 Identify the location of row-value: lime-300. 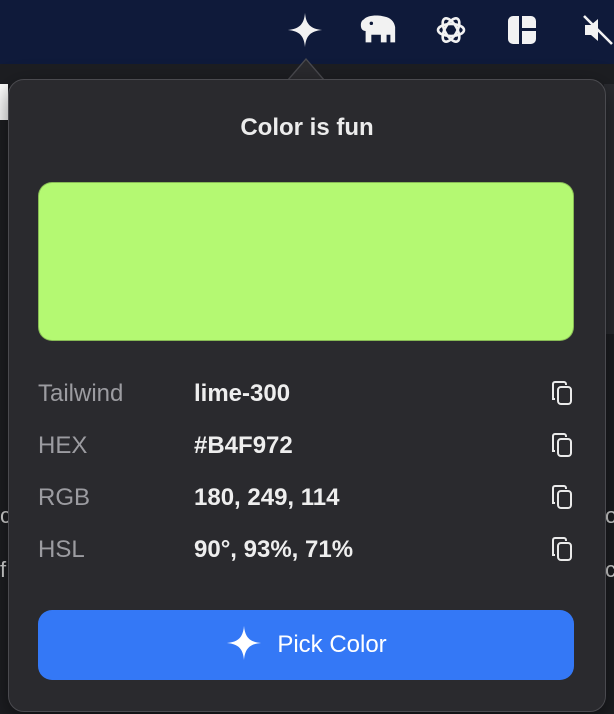
(242, 393).